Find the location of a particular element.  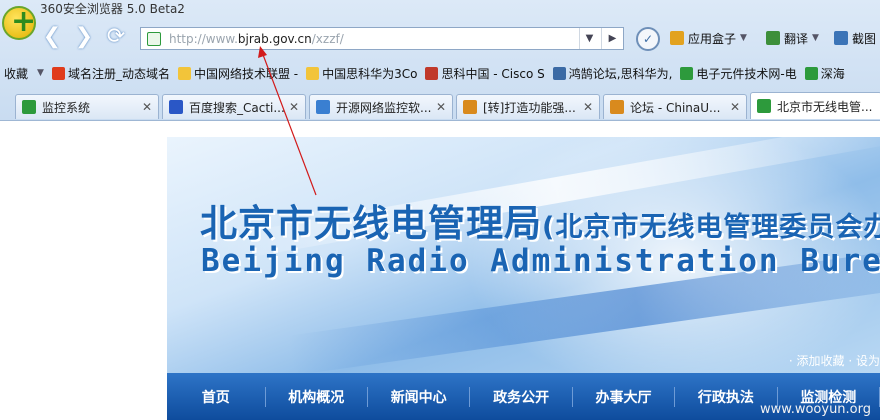

browser-tab: 百度搜索_Cacti... ✕ is located at coordinates (234, 106).